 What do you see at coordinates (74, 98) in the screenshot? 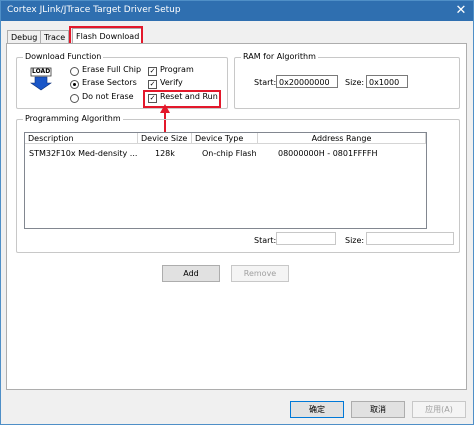
I see `do-not-erase-radio` at bounding box center [74, 98].